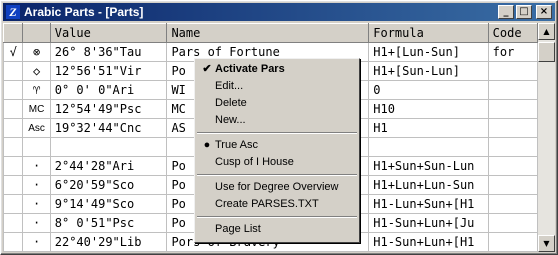 The image size is (558, 255). I want to click on title-bar: Z Arabic Parts - [Parts] _ □ ×, so click(279, 12).